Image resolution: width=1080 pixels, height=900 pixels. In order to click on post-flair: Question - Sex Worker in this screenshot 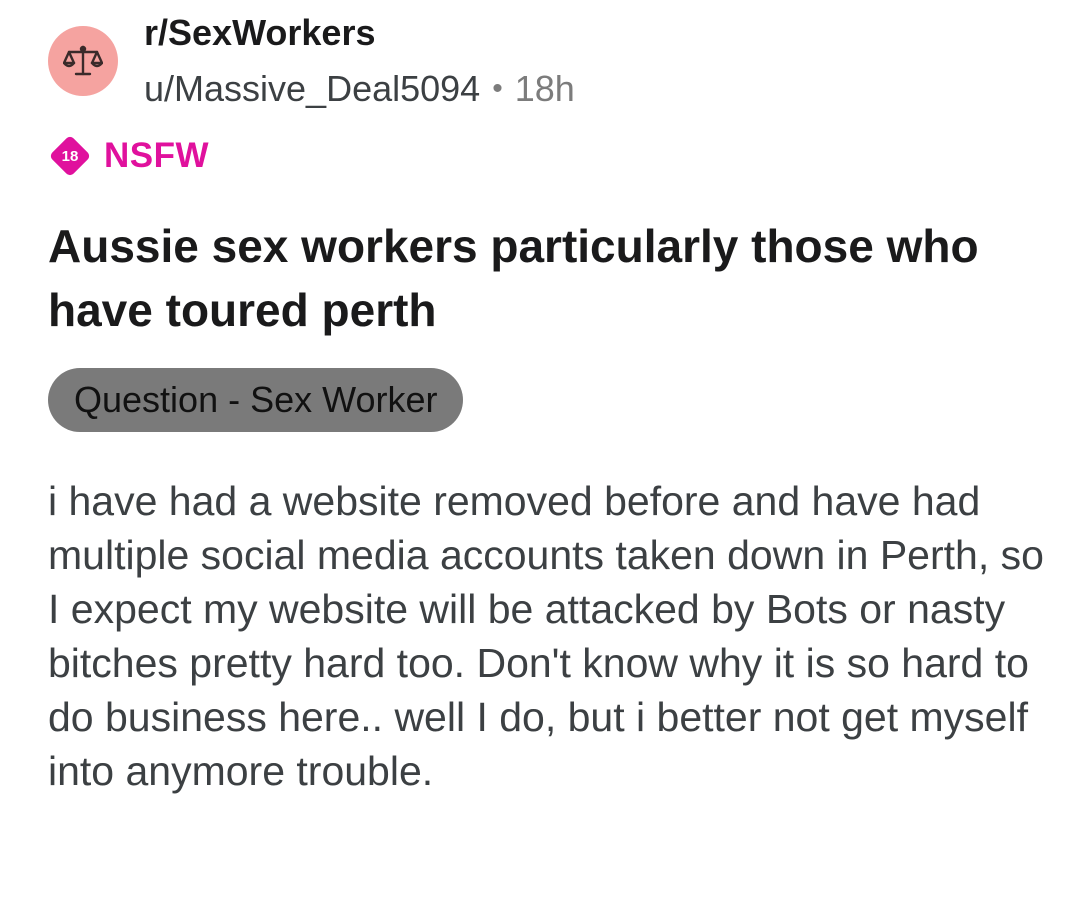, I will do `click(256, 400)`.